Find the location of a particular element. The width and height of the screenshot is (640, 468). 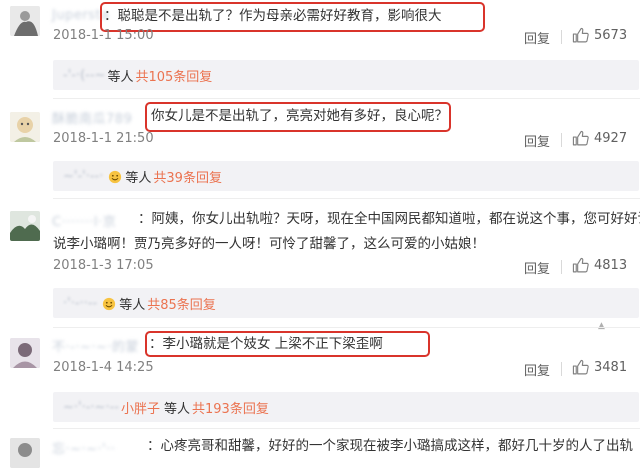

like-count: 3481 is located at coordinates (611, 367).